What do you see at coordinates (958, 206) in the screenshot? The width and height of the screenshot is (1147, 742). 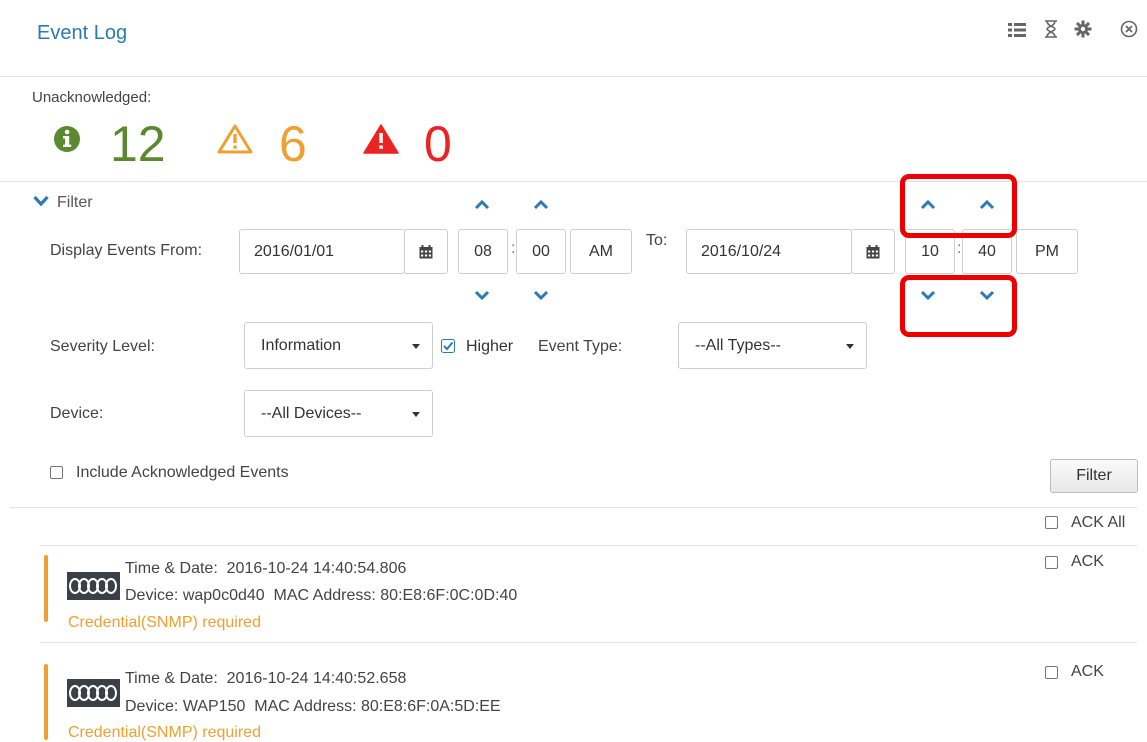 I see `highlight-up-arrows` at bounding box center [958, 206].